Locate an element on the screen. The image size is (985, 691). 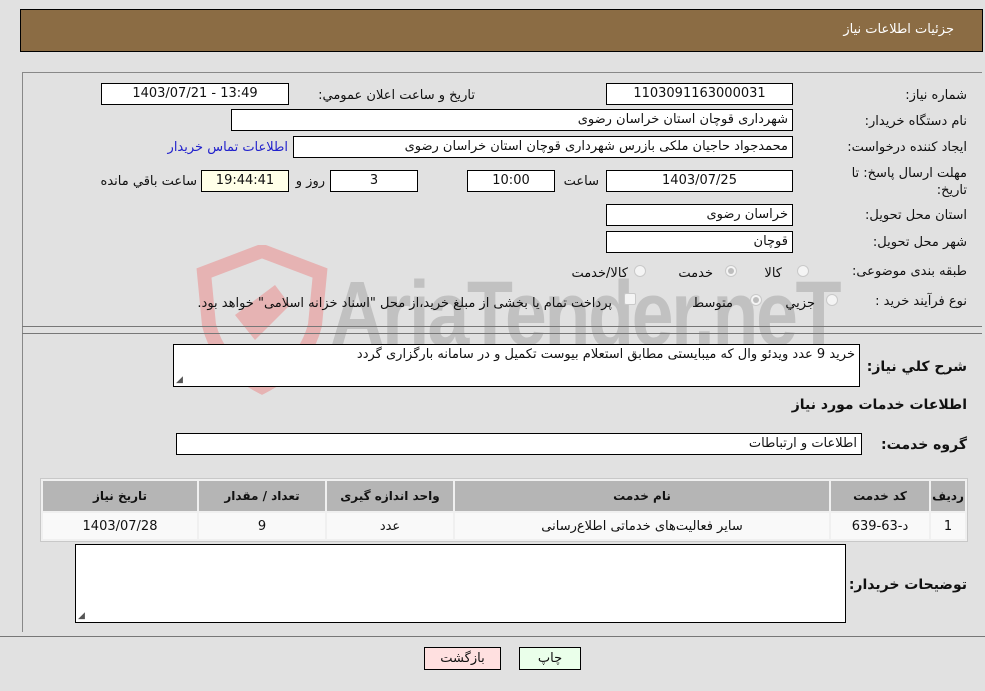
buyer-contact-link: اطلاعات تماس خريدار is located at coordinates (228, 147).